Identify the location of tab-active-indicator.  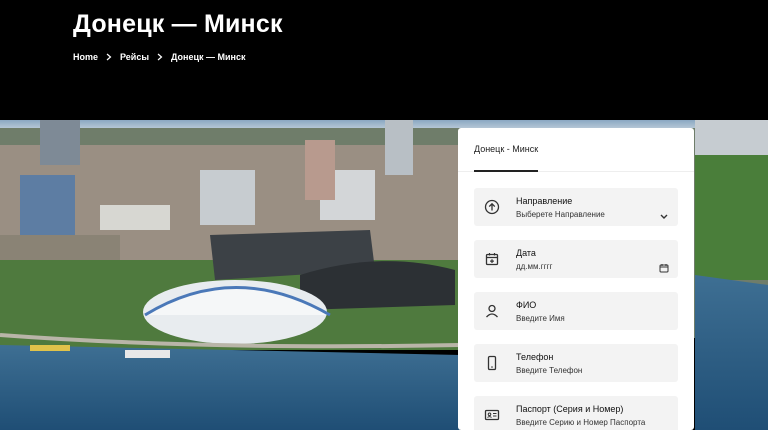
(506, 171).